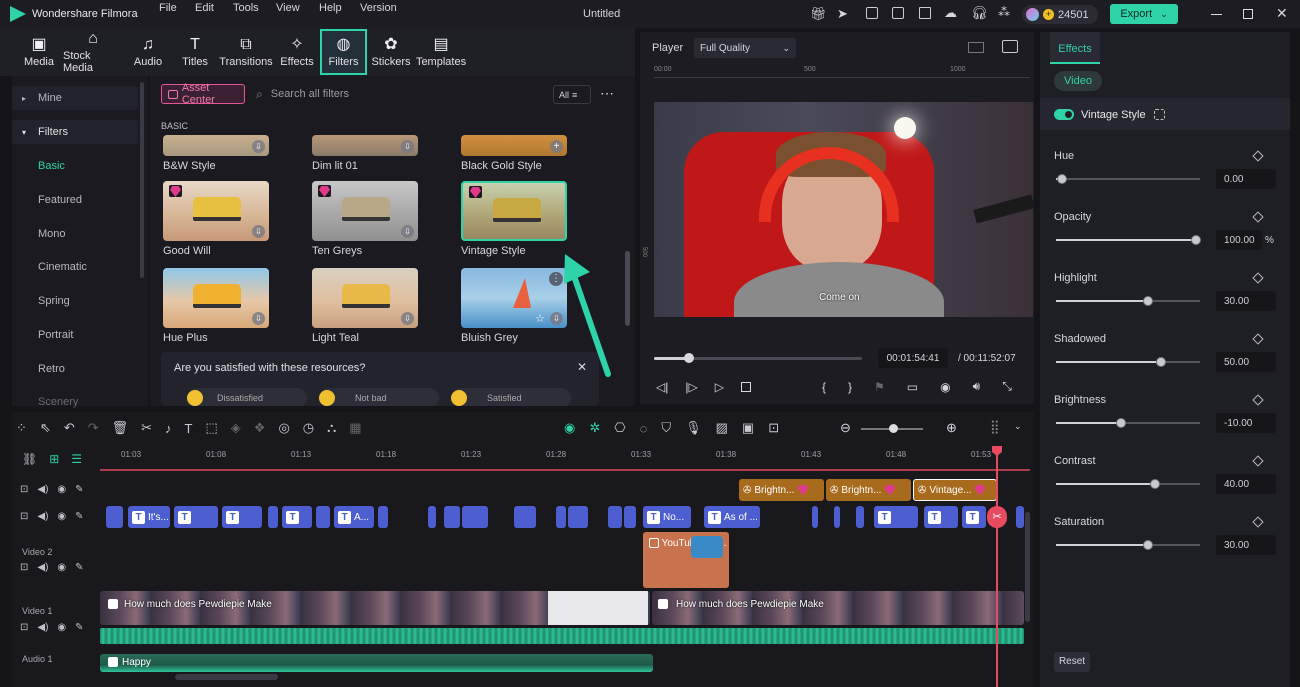 The image size is (1300, 687). I want to click on crop-icon: ⬚, so click(212, 428).